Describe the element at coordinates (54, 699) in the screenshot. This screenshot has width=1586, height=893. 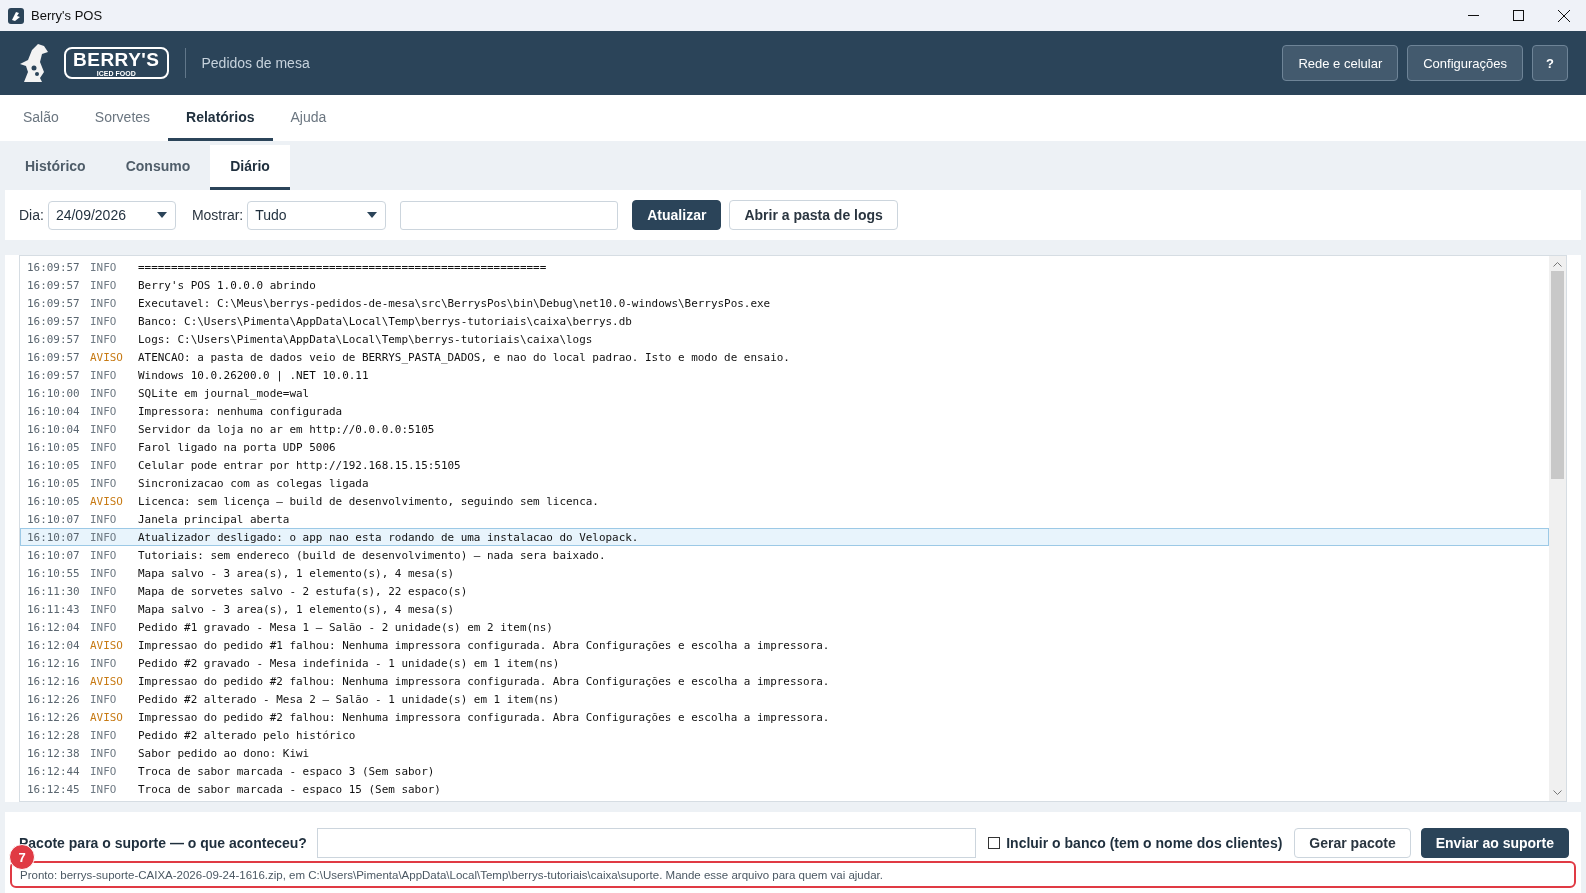
I see `log-time: 16:12:26` at that location.